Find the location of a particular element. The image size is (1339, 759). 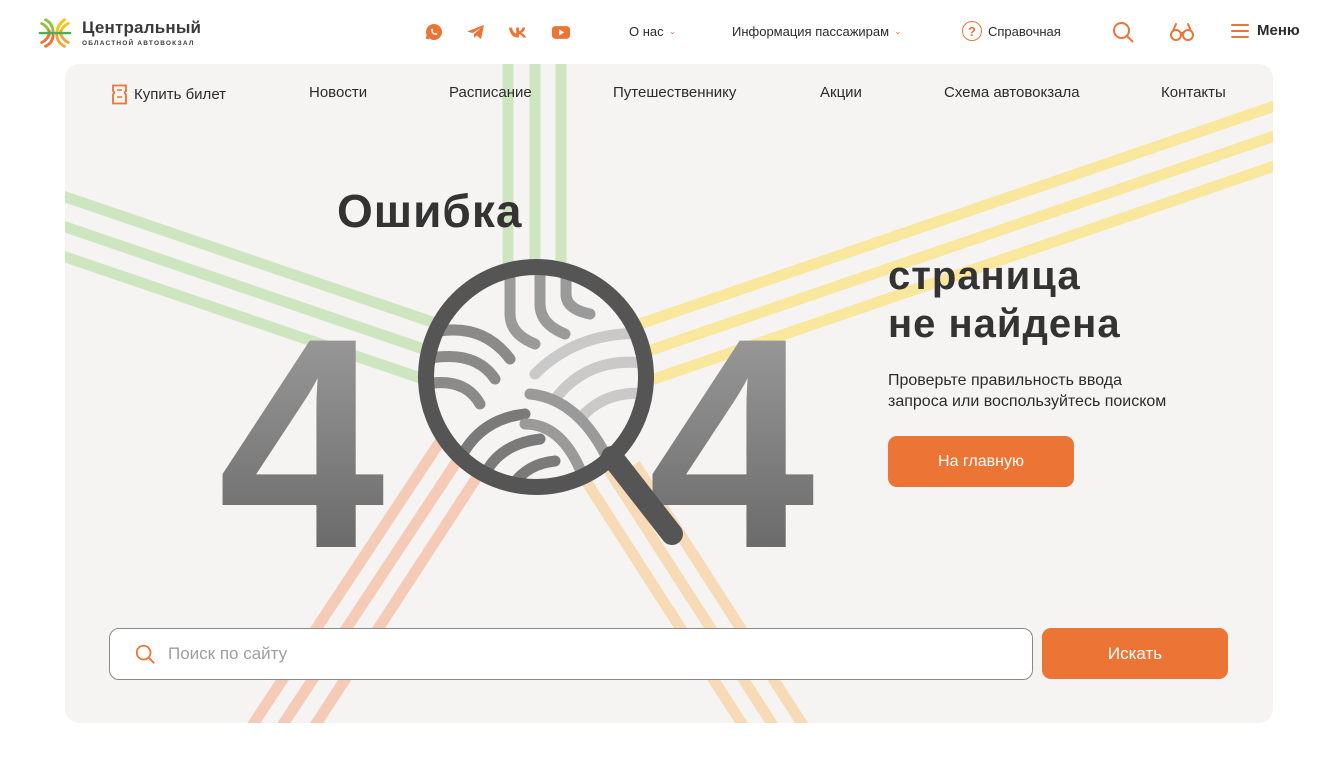

nav-buy-ticket: Купить билет is located at coordinates (168, 94).